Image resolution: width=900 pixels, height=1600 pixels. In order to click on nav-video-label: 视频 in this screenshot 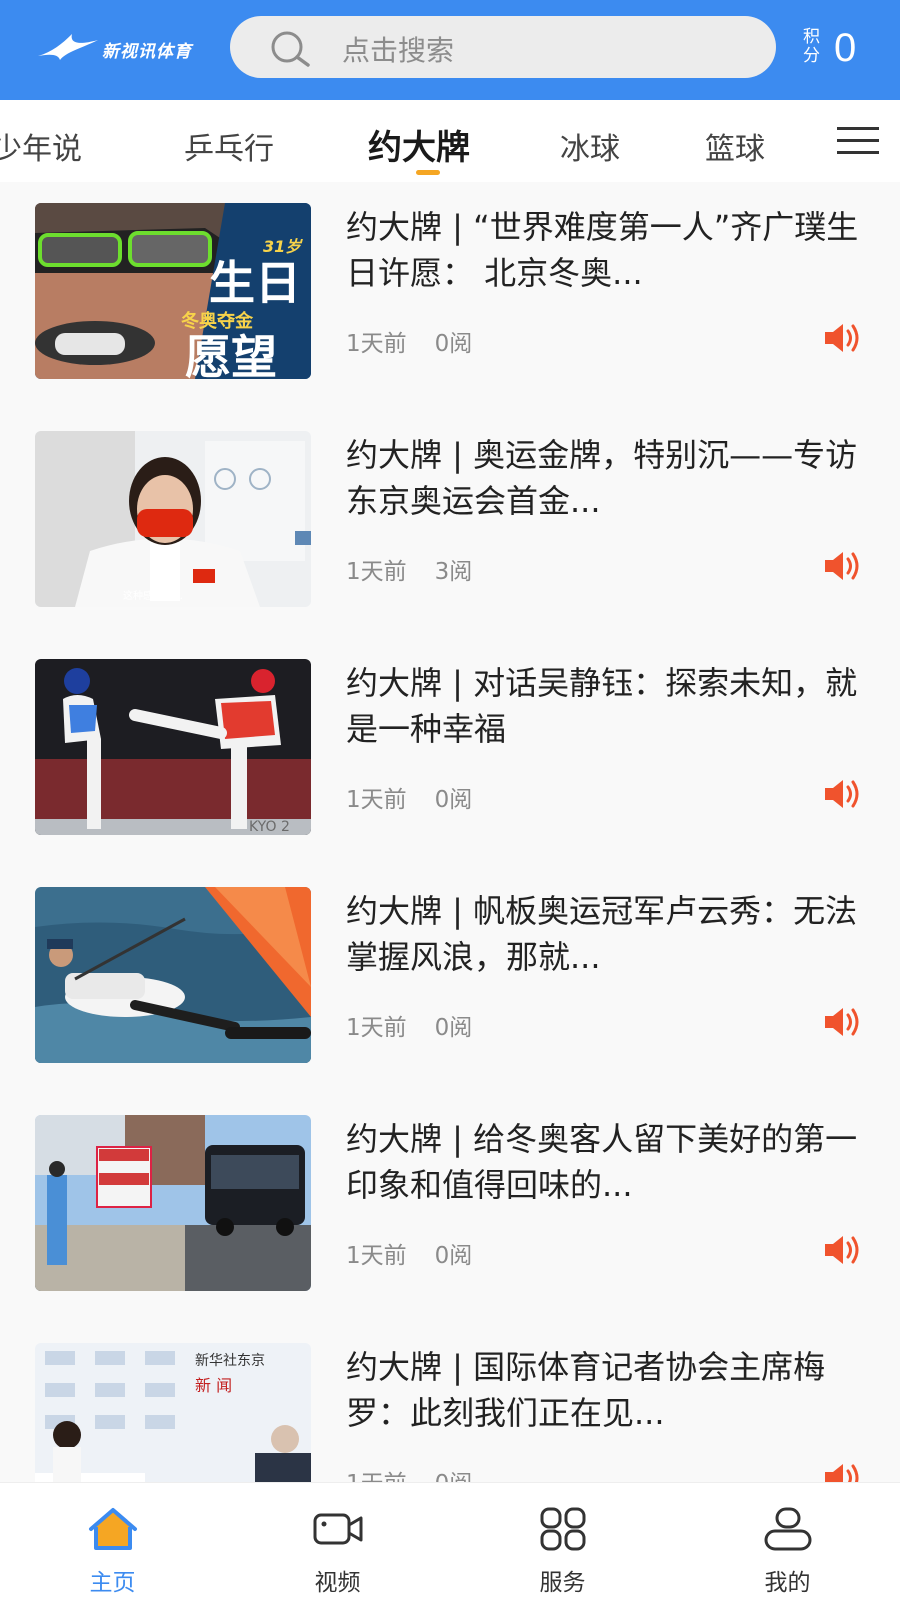, I will do `click(337, 1583)`.